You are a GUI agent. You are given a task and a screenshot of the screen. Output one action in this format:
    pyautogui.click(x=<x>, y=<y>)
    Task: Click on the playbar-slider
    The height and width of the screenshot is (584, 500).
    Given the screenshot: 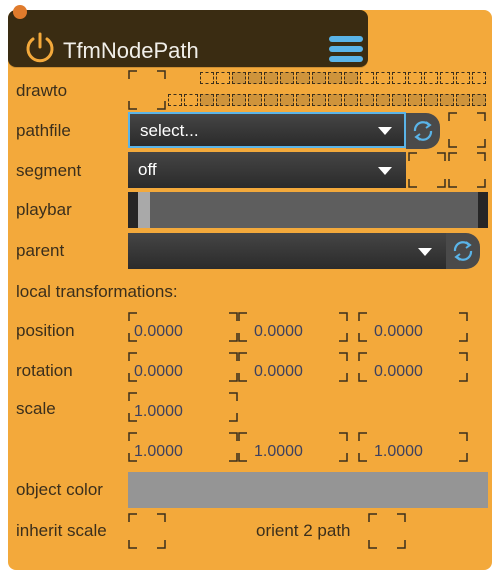 What is the action you would take?
    pyautogui.click(x=308, y=210)
    